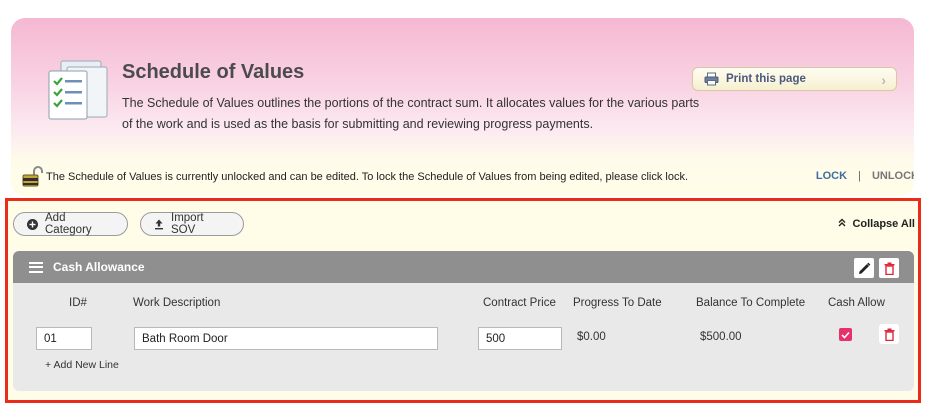  Describe the element at coordinates (893, 176) in the screenshot. I see `unlock-link: UNLOCK` at that location.